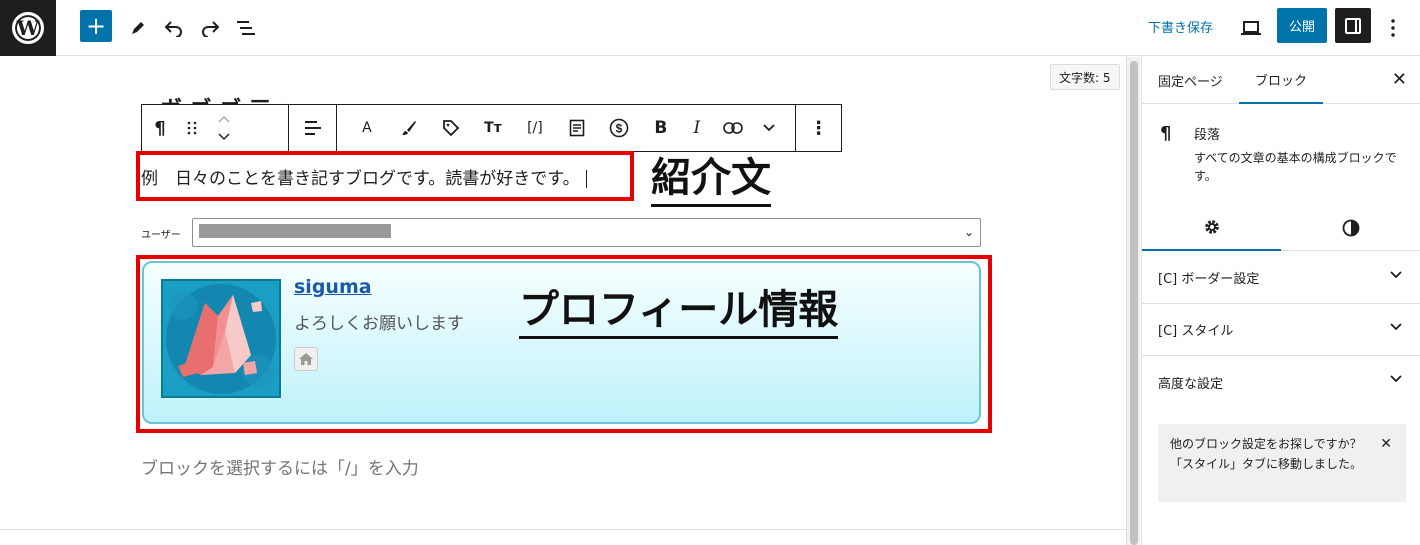  I want to click on settings-toggle-button, so click(1353, 25).